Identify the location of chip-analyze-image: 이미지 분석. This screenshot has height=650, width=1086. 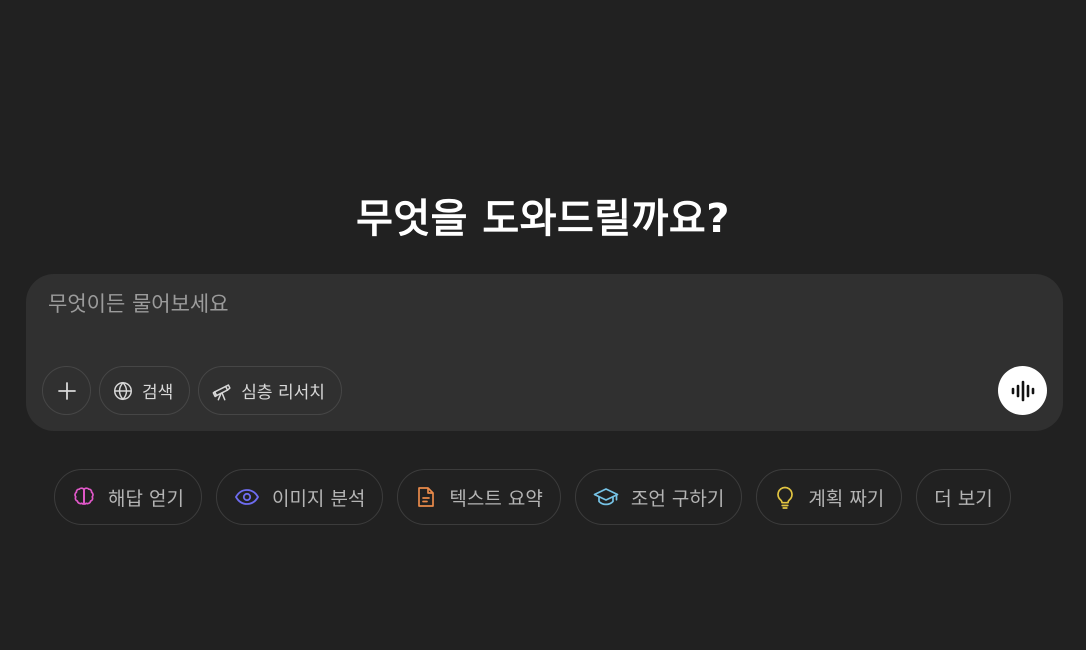
(299, 497).